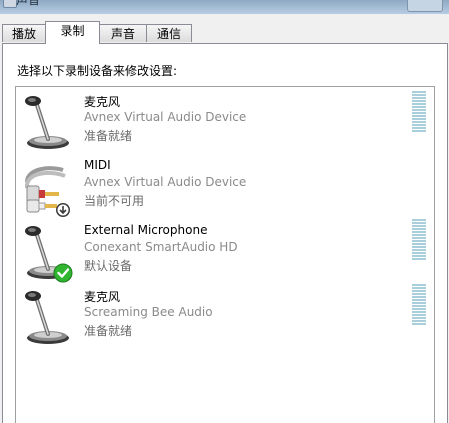 Image resolution: width=449 pixels, height=423 pixels. What do you see at coordinates (225, 317) in the screenshot?
I see `list-item: 麦克风 Screaming Bee Audio 准备就绪` at bounding box center [225, 317].